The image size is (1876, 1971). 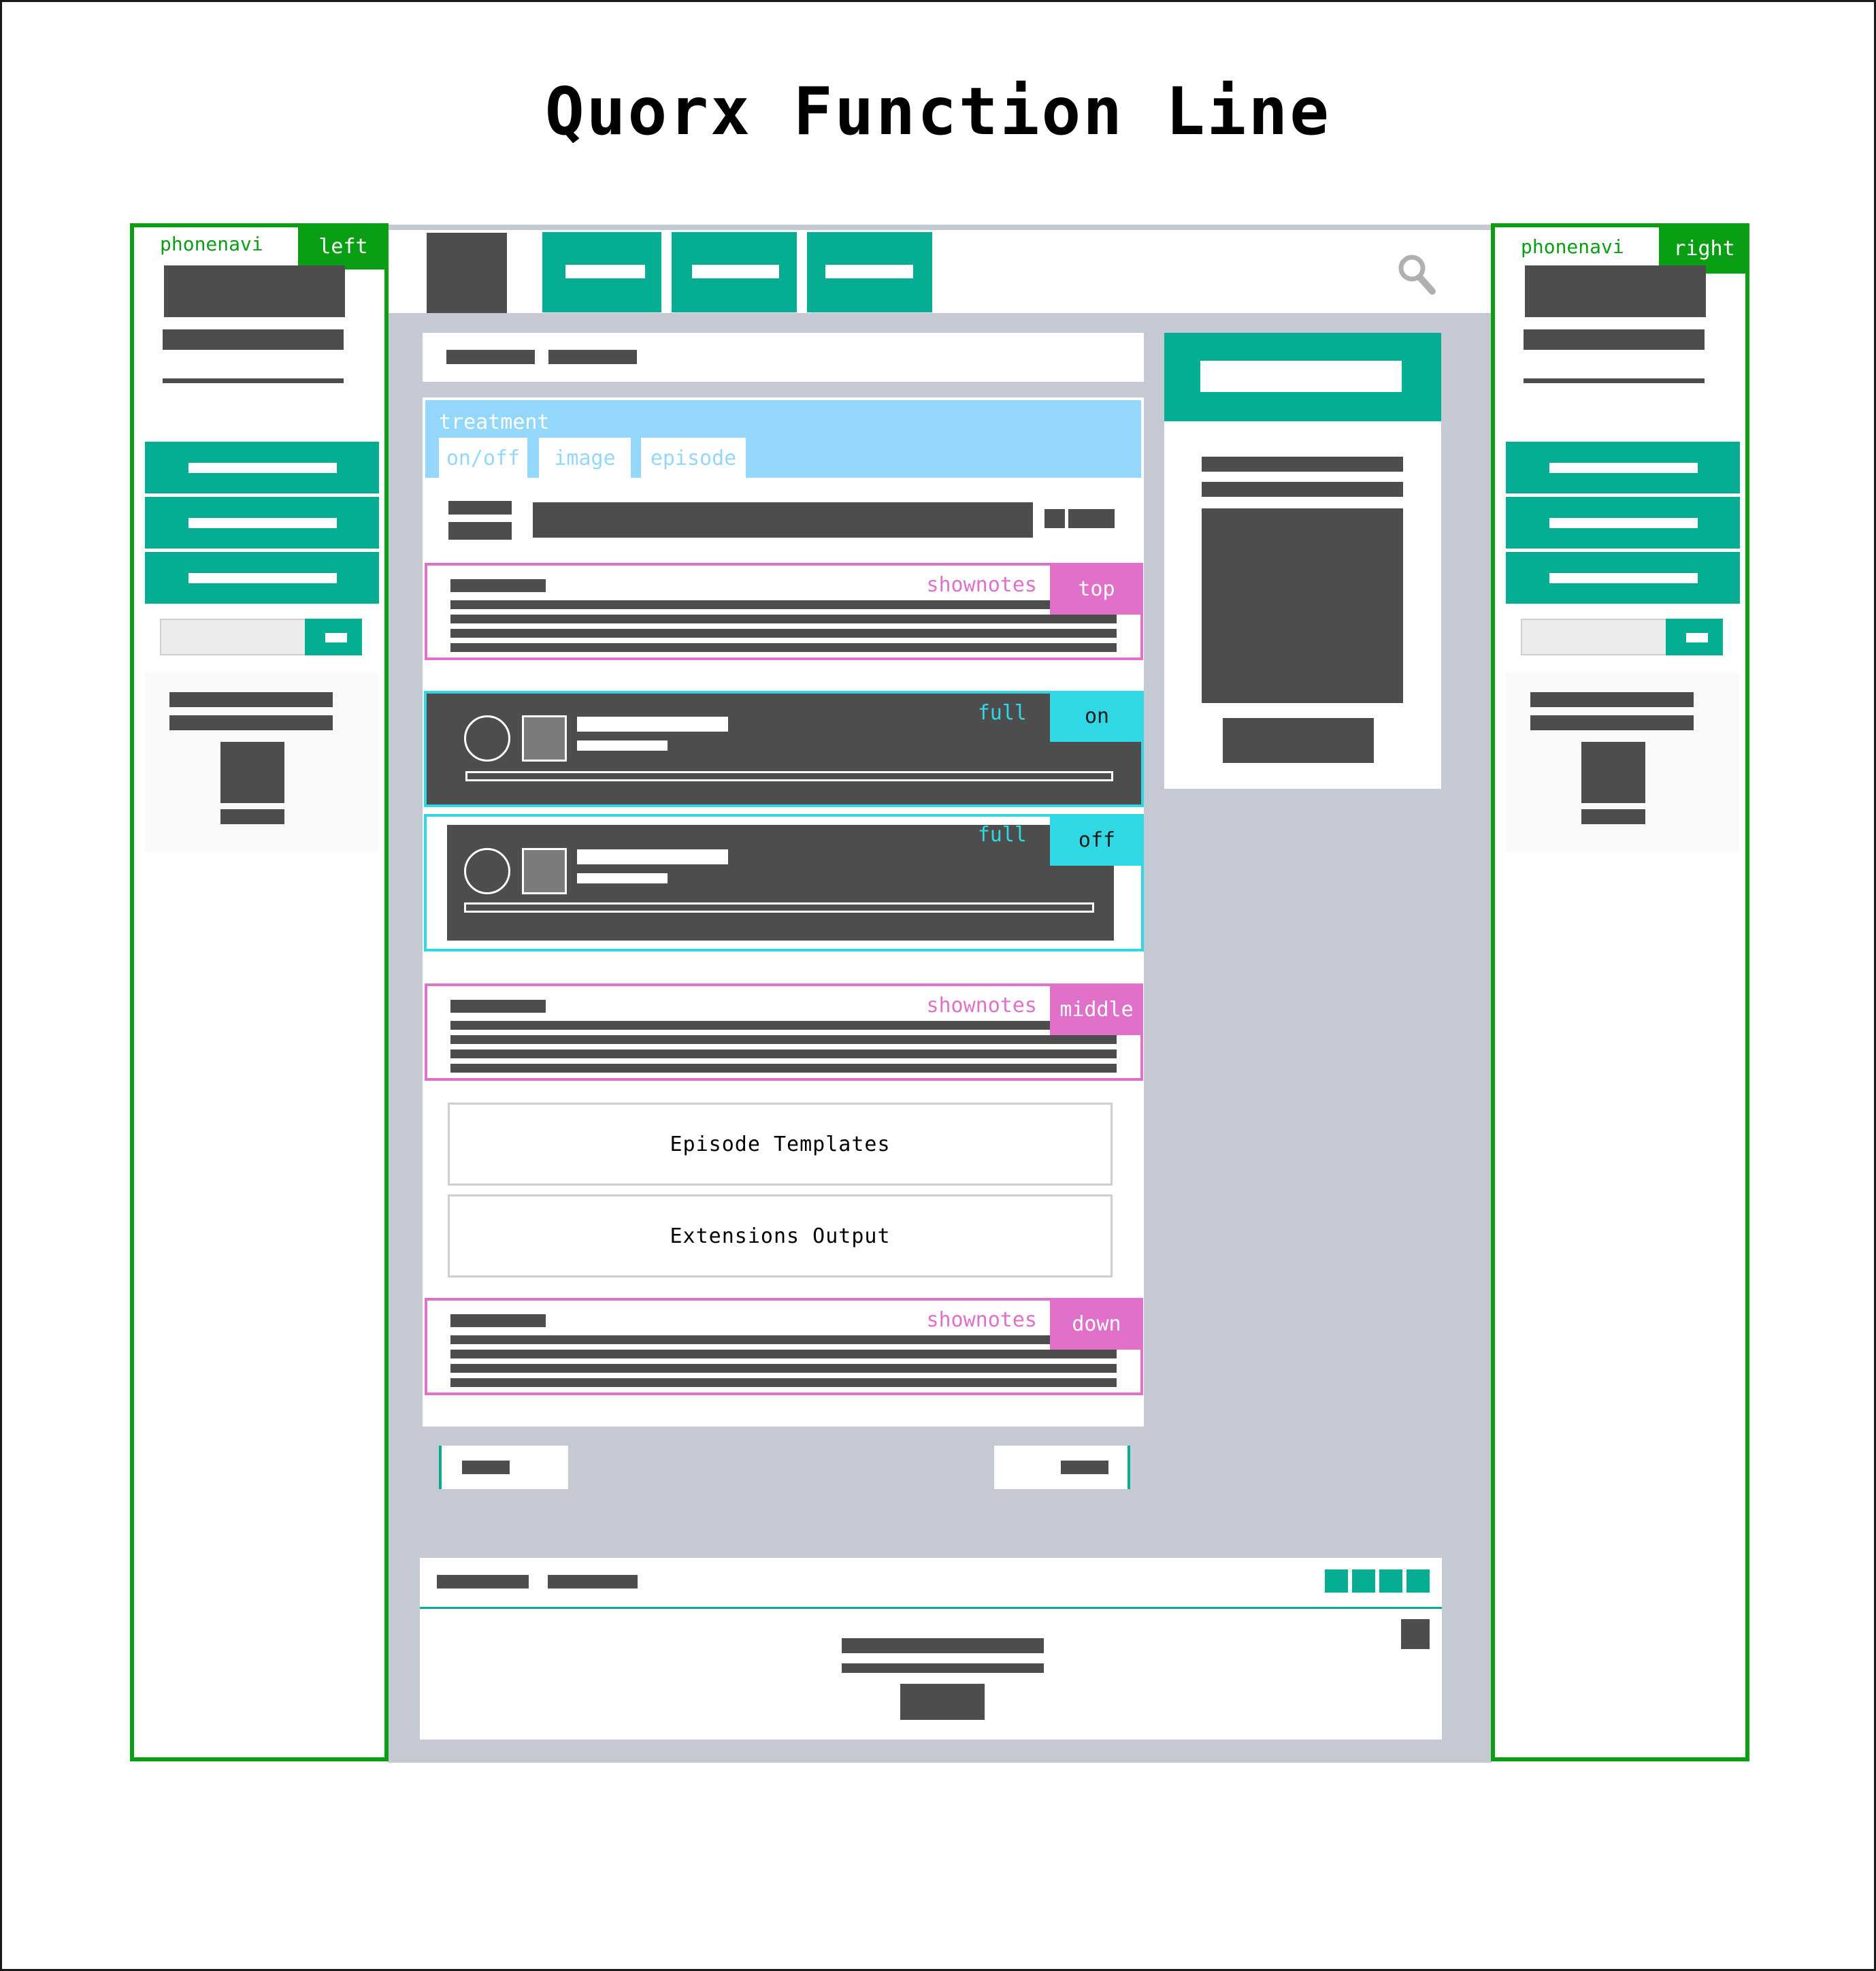 I want to click on breadcrumb, so click(x=783, y=357).